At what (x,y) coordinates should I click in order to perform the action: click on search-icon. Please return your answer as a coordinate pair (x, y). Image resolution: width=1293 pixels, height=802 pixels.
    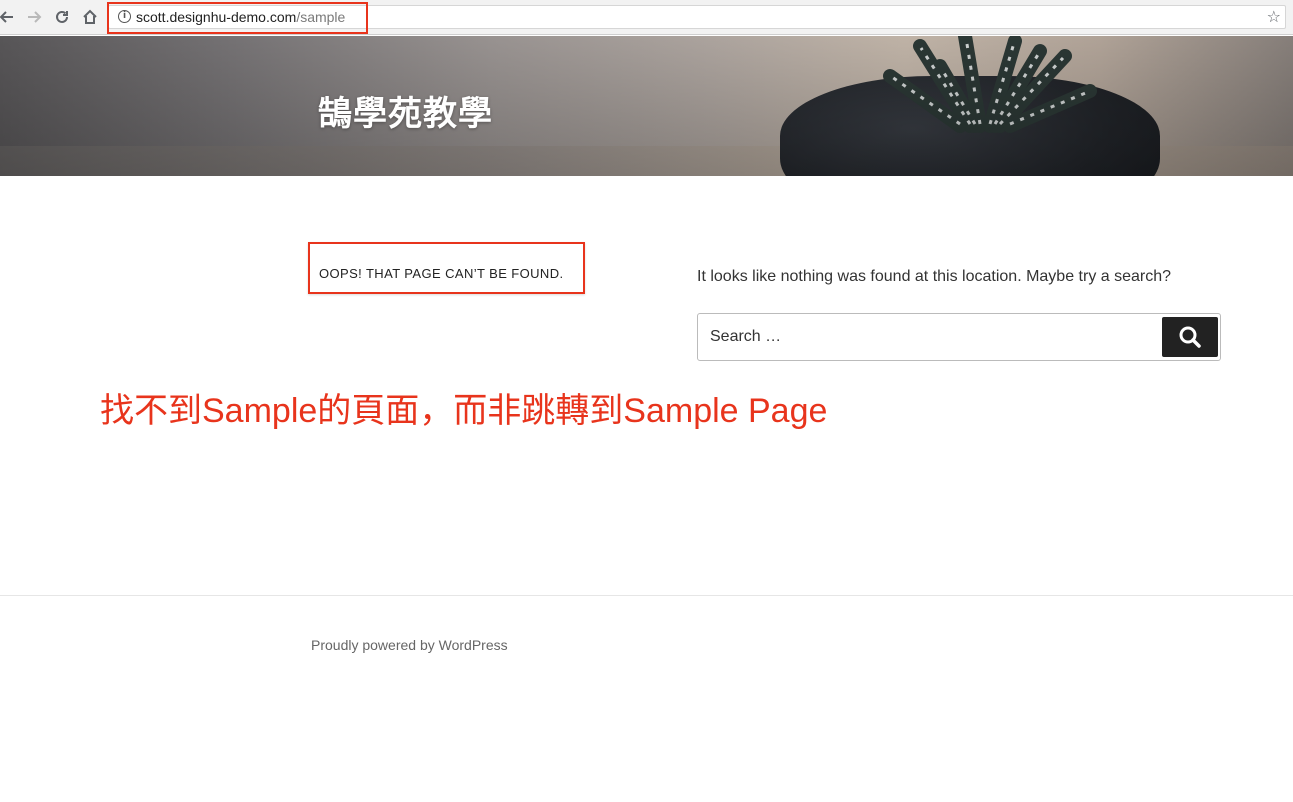
    Looking at the image, I should click on (1190, 337).